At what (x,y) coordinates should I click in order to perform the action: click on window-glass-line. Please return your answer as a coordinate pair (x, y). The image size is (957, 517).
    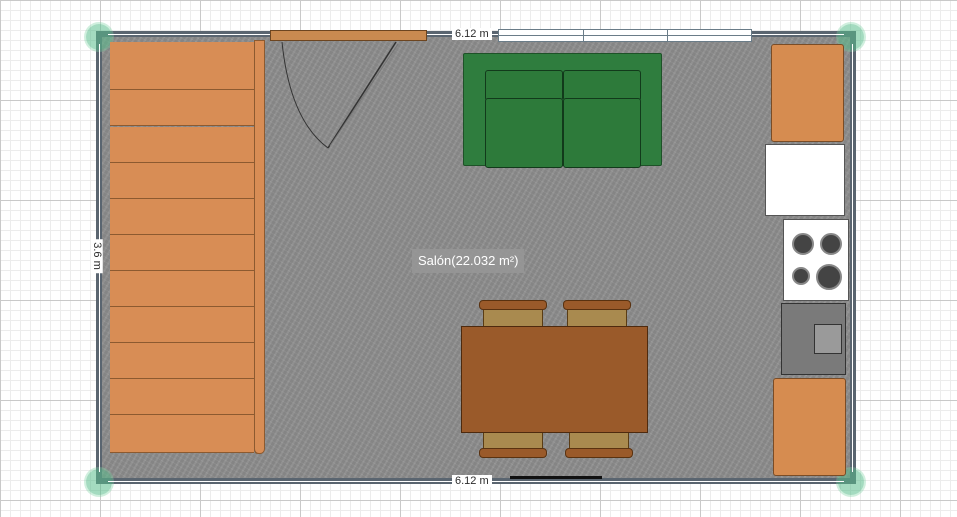
    Looking at the image, I should click on (625, 35).